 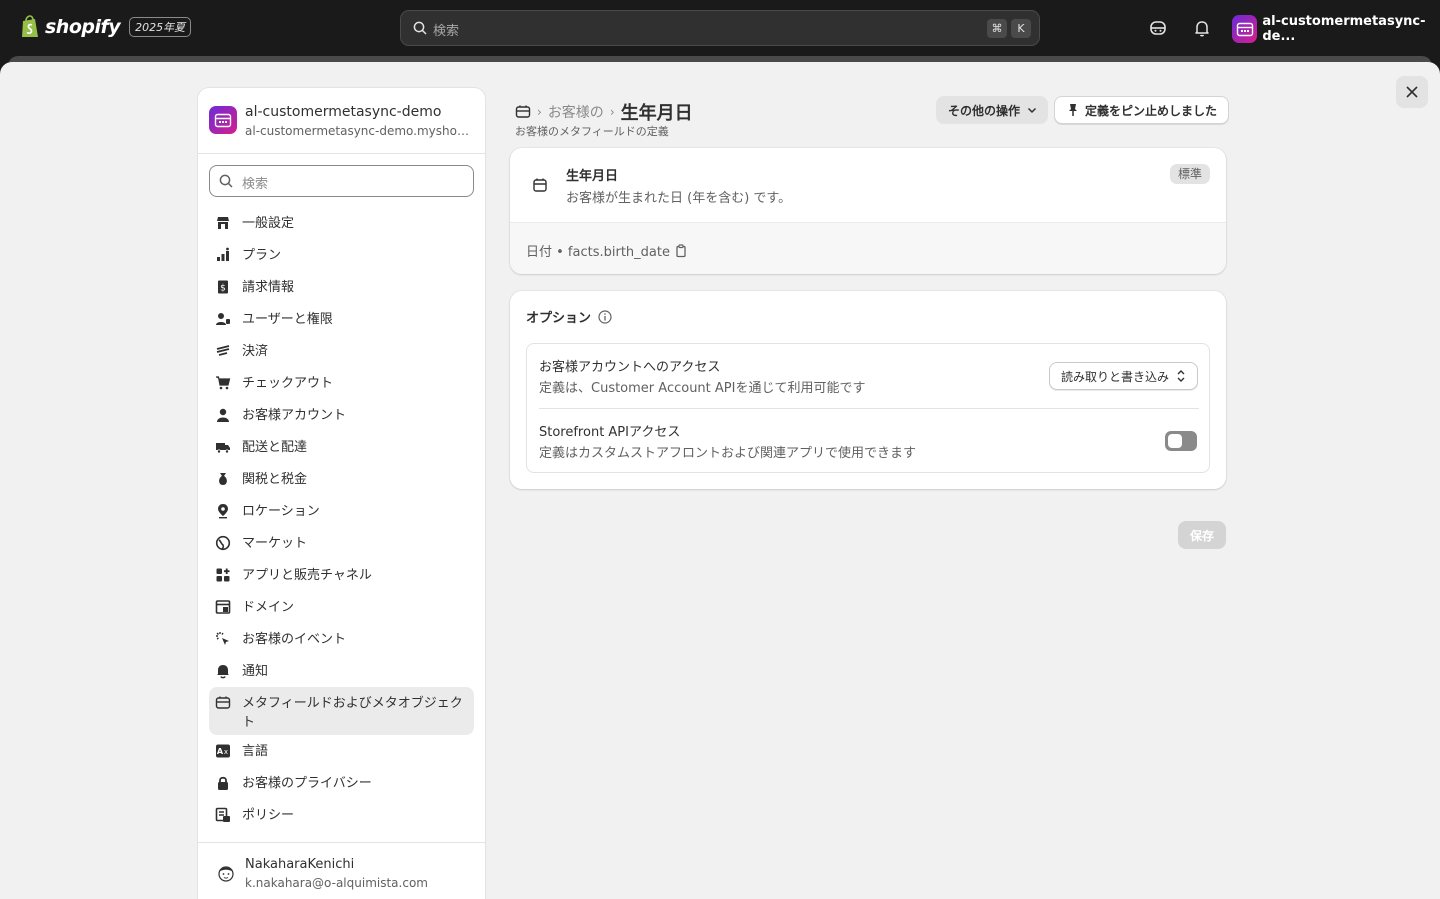 I want to click on global-search-input: 検索 ⌘ K, so click(x=720, y=28).